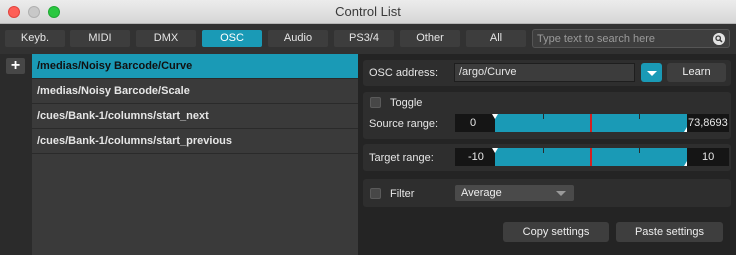 This screenshot has height=255, width=736. I want to click on tab-bar: Keyb. MIDI DMX OSC Audio PS3/4 Other All, so click(368, 39).